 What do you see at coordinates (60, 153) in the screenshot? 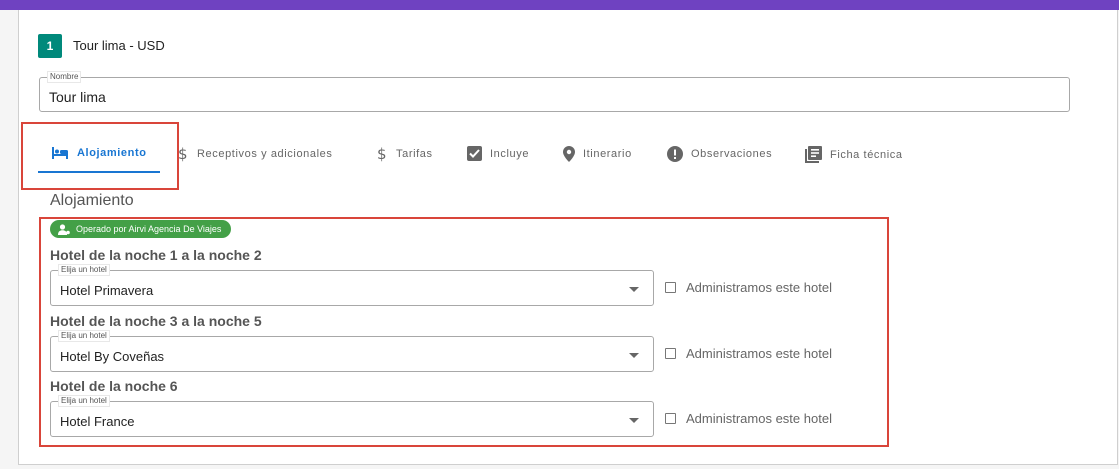
I see `bed-icon` at bounding box center [60, 153].